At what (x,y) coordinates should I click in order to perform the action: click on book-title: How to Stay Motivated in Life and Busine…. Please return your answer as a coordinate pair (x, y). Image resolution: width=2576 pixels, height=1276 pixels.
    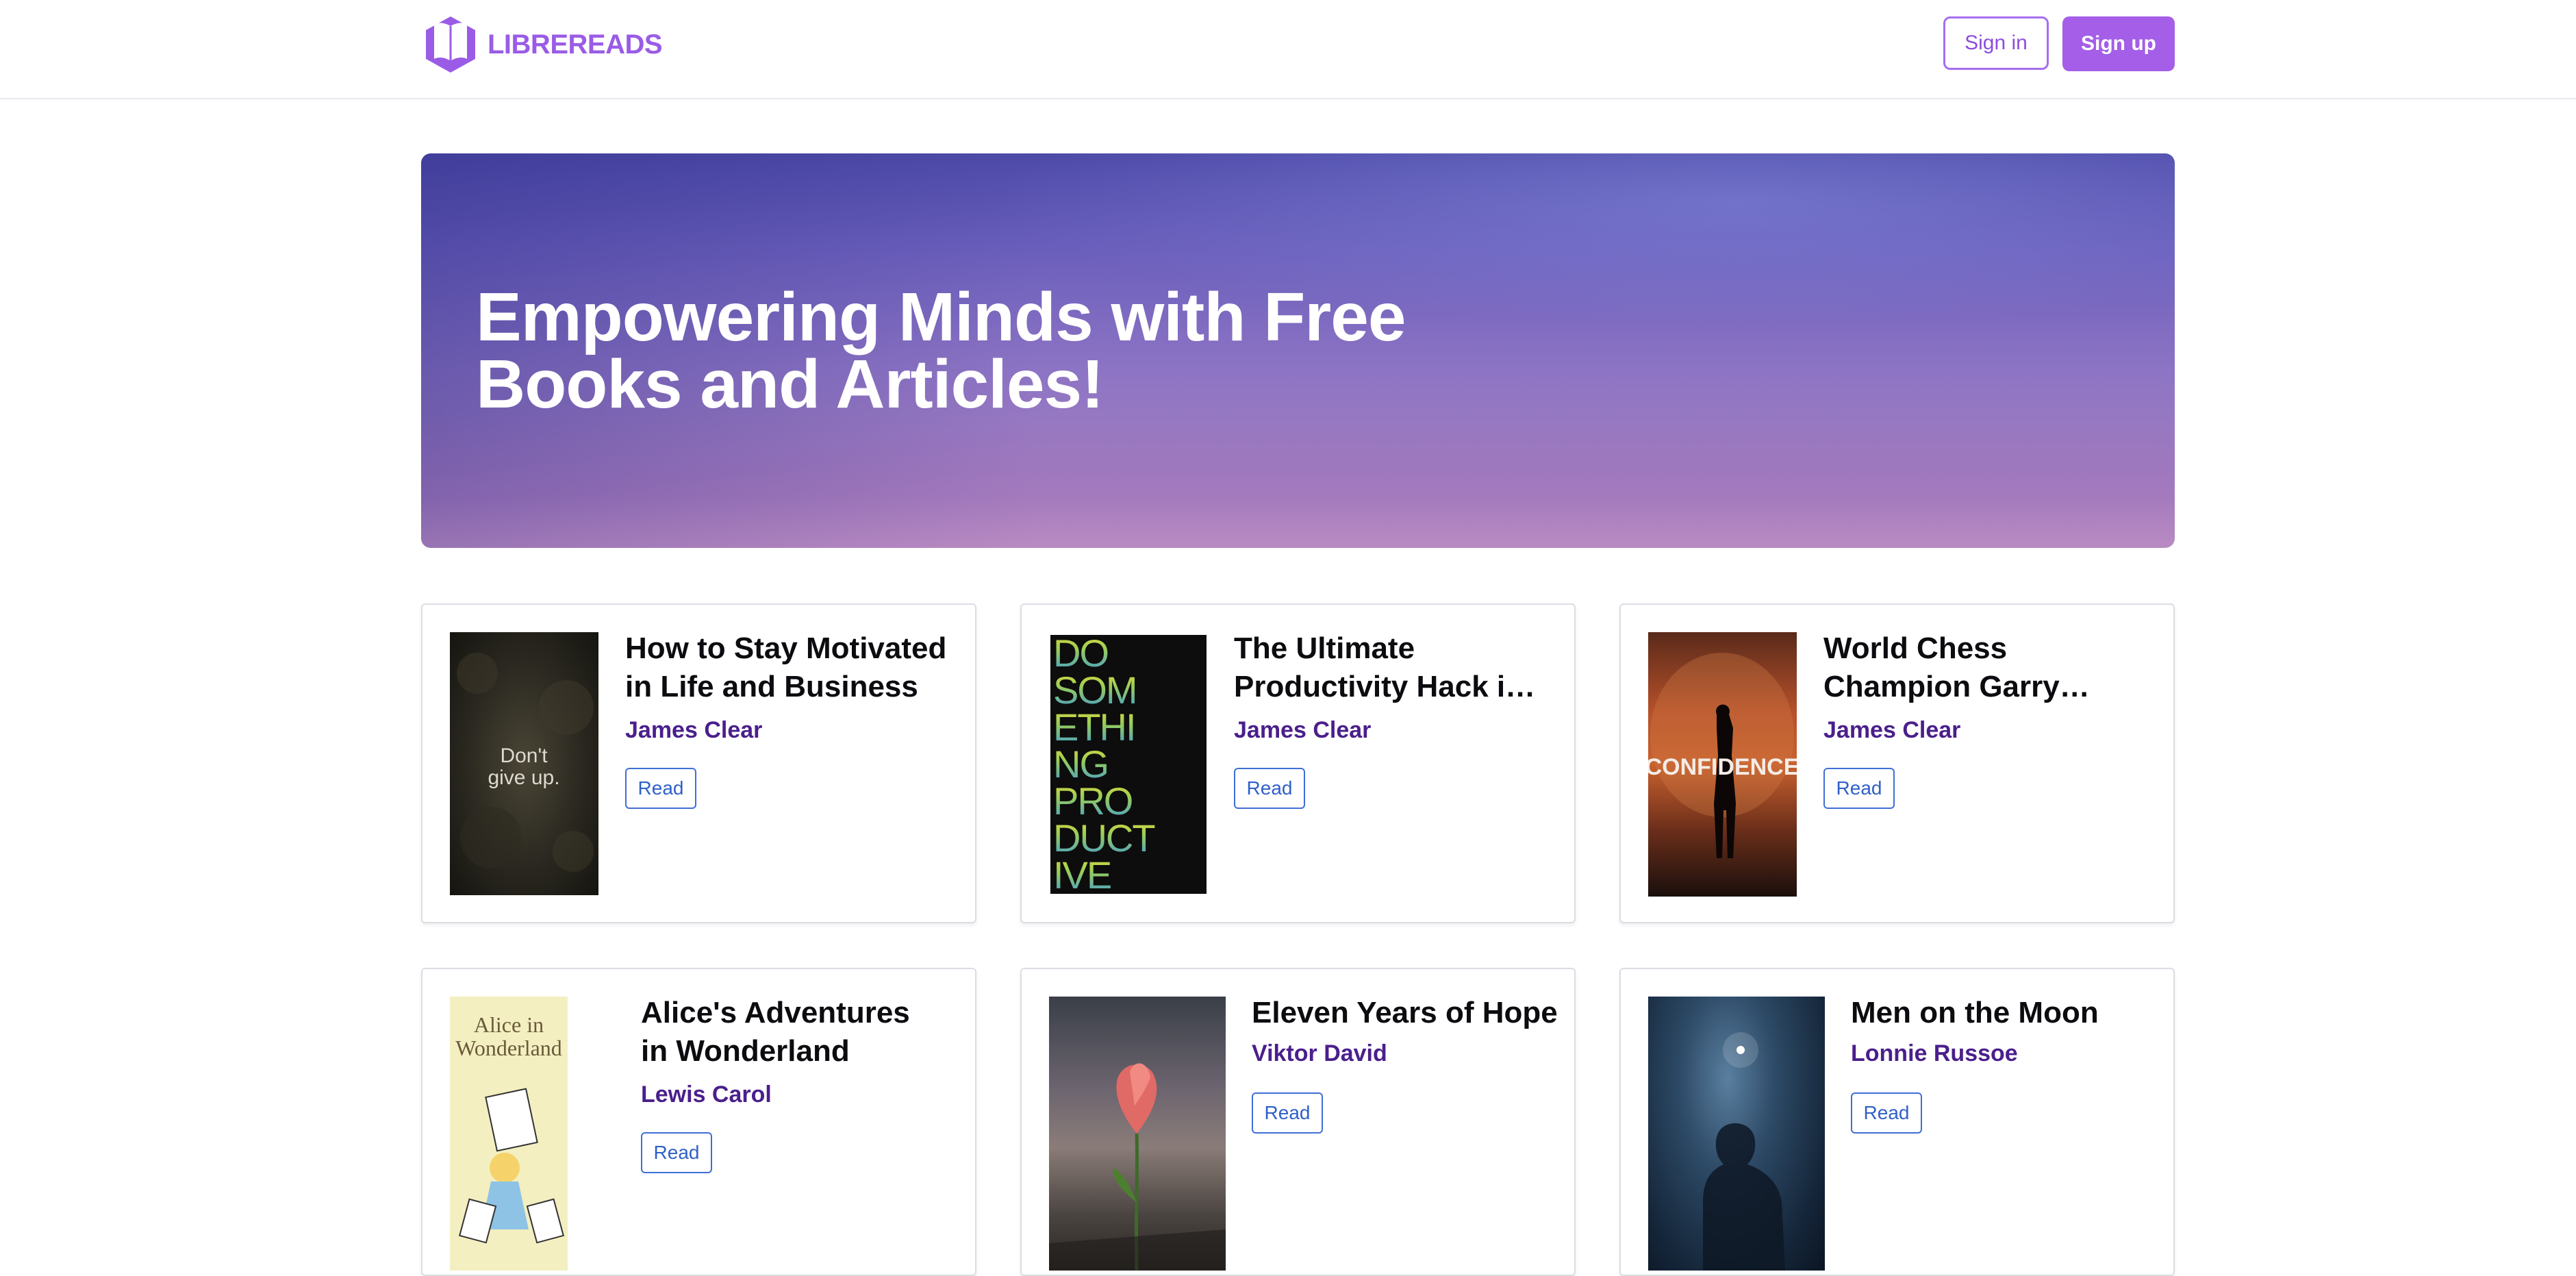
    Looking at the image, I should click on (786, 668).